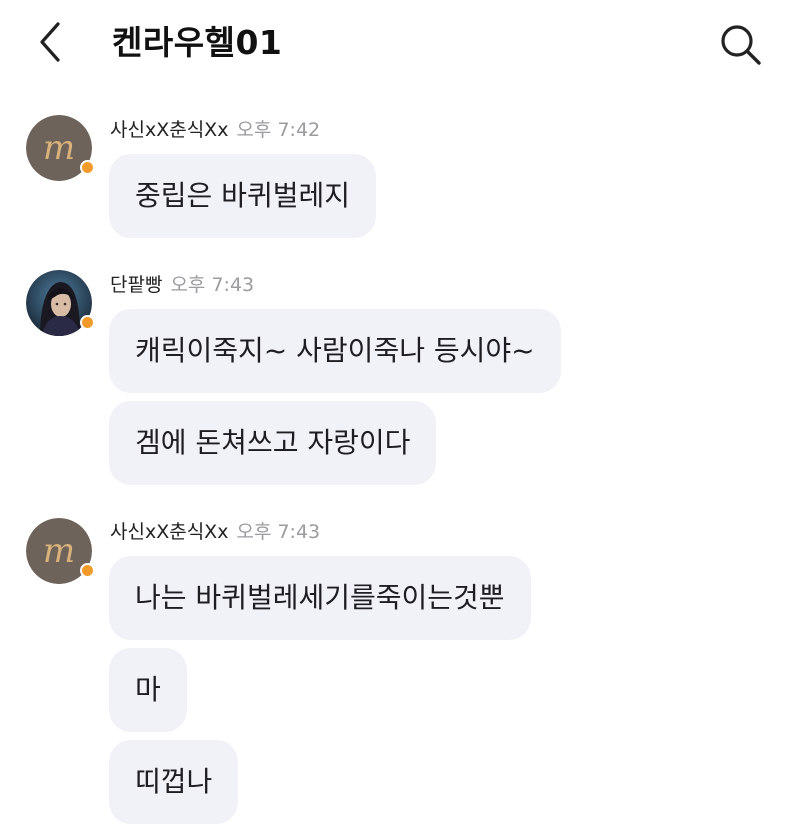  I want to click on search-button, so click(740, 44).